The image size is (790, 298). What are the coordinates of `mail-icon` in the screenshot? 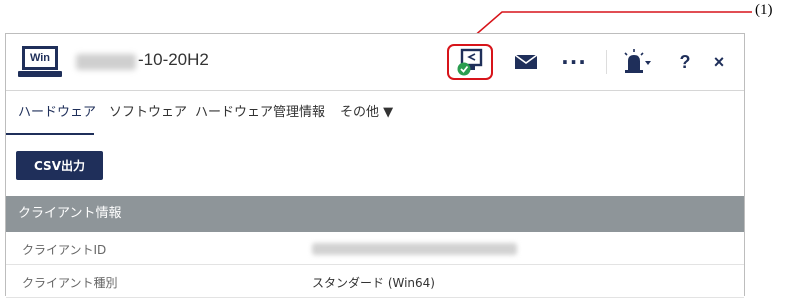 It's located at (526, 61).